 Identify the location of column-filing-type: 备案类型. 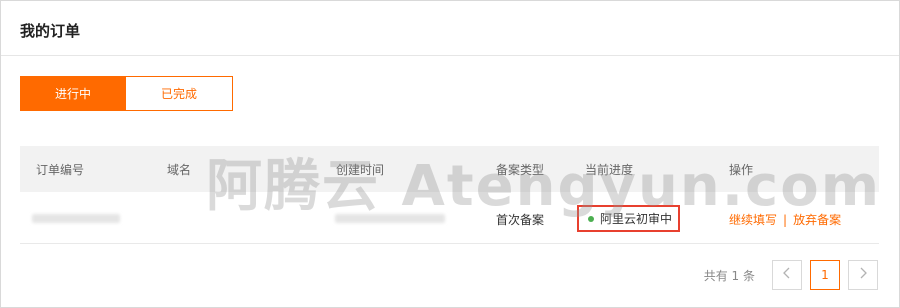
(520, 170).